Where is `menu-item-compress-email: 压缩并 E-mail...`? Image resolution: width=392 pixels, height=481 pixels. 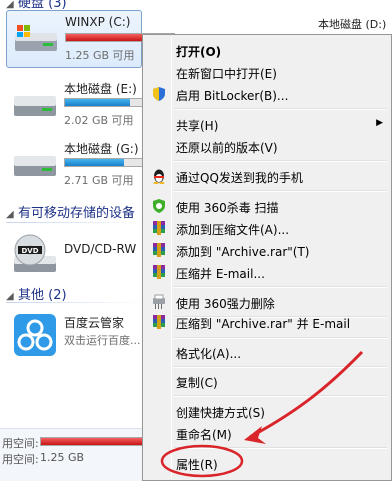
menu-item-compress-email: 压缩并 E-mail... is located at coordinates (267, 272).